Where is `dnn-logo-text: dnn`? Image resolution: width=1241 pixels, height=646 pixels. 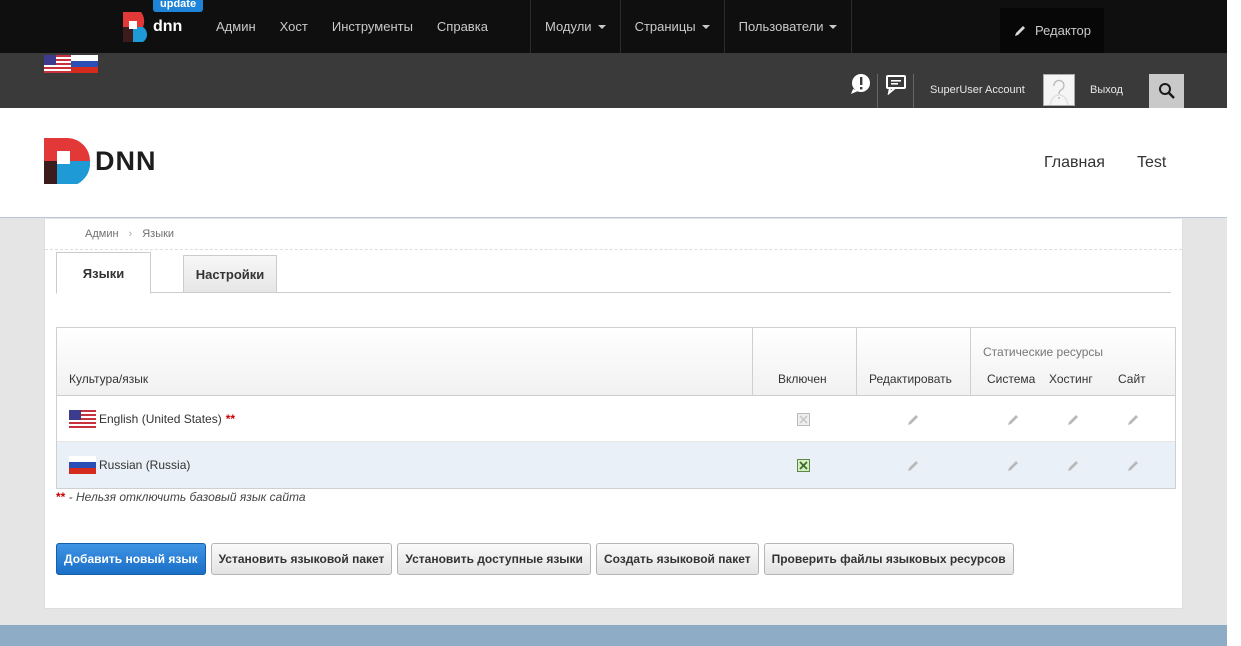 dnn-logo-text: dnn is located at coordinates (168, 26).